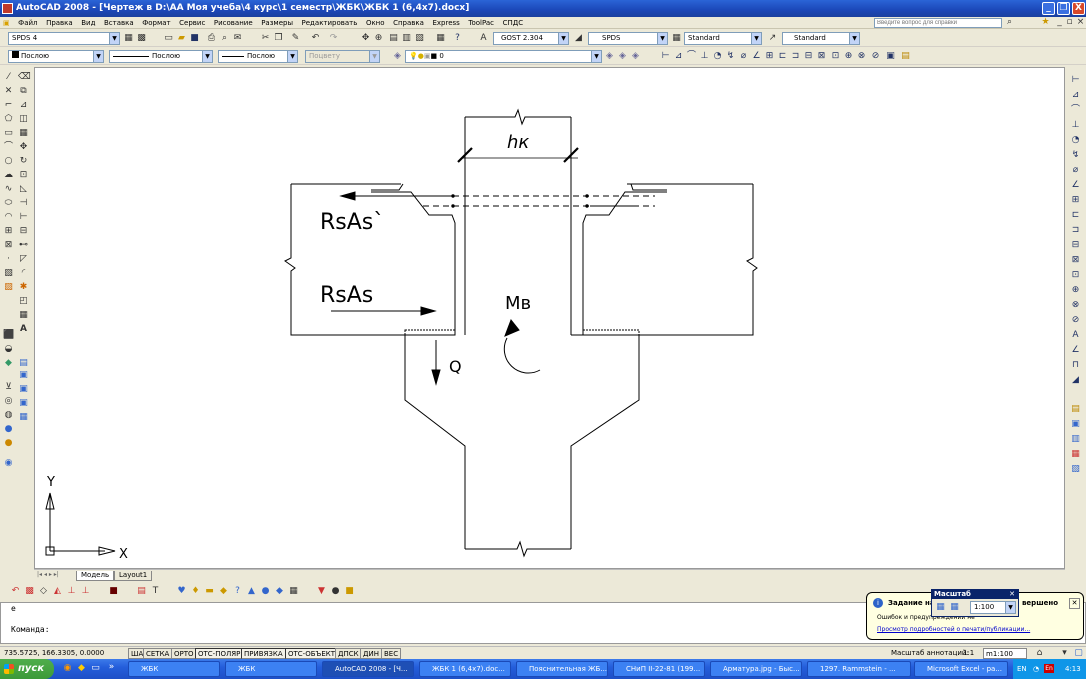  What do you see at coordinates (8, 175) in the screenshot?
I see `revcloud-icon: ☁` at bounding box center [8, 175].